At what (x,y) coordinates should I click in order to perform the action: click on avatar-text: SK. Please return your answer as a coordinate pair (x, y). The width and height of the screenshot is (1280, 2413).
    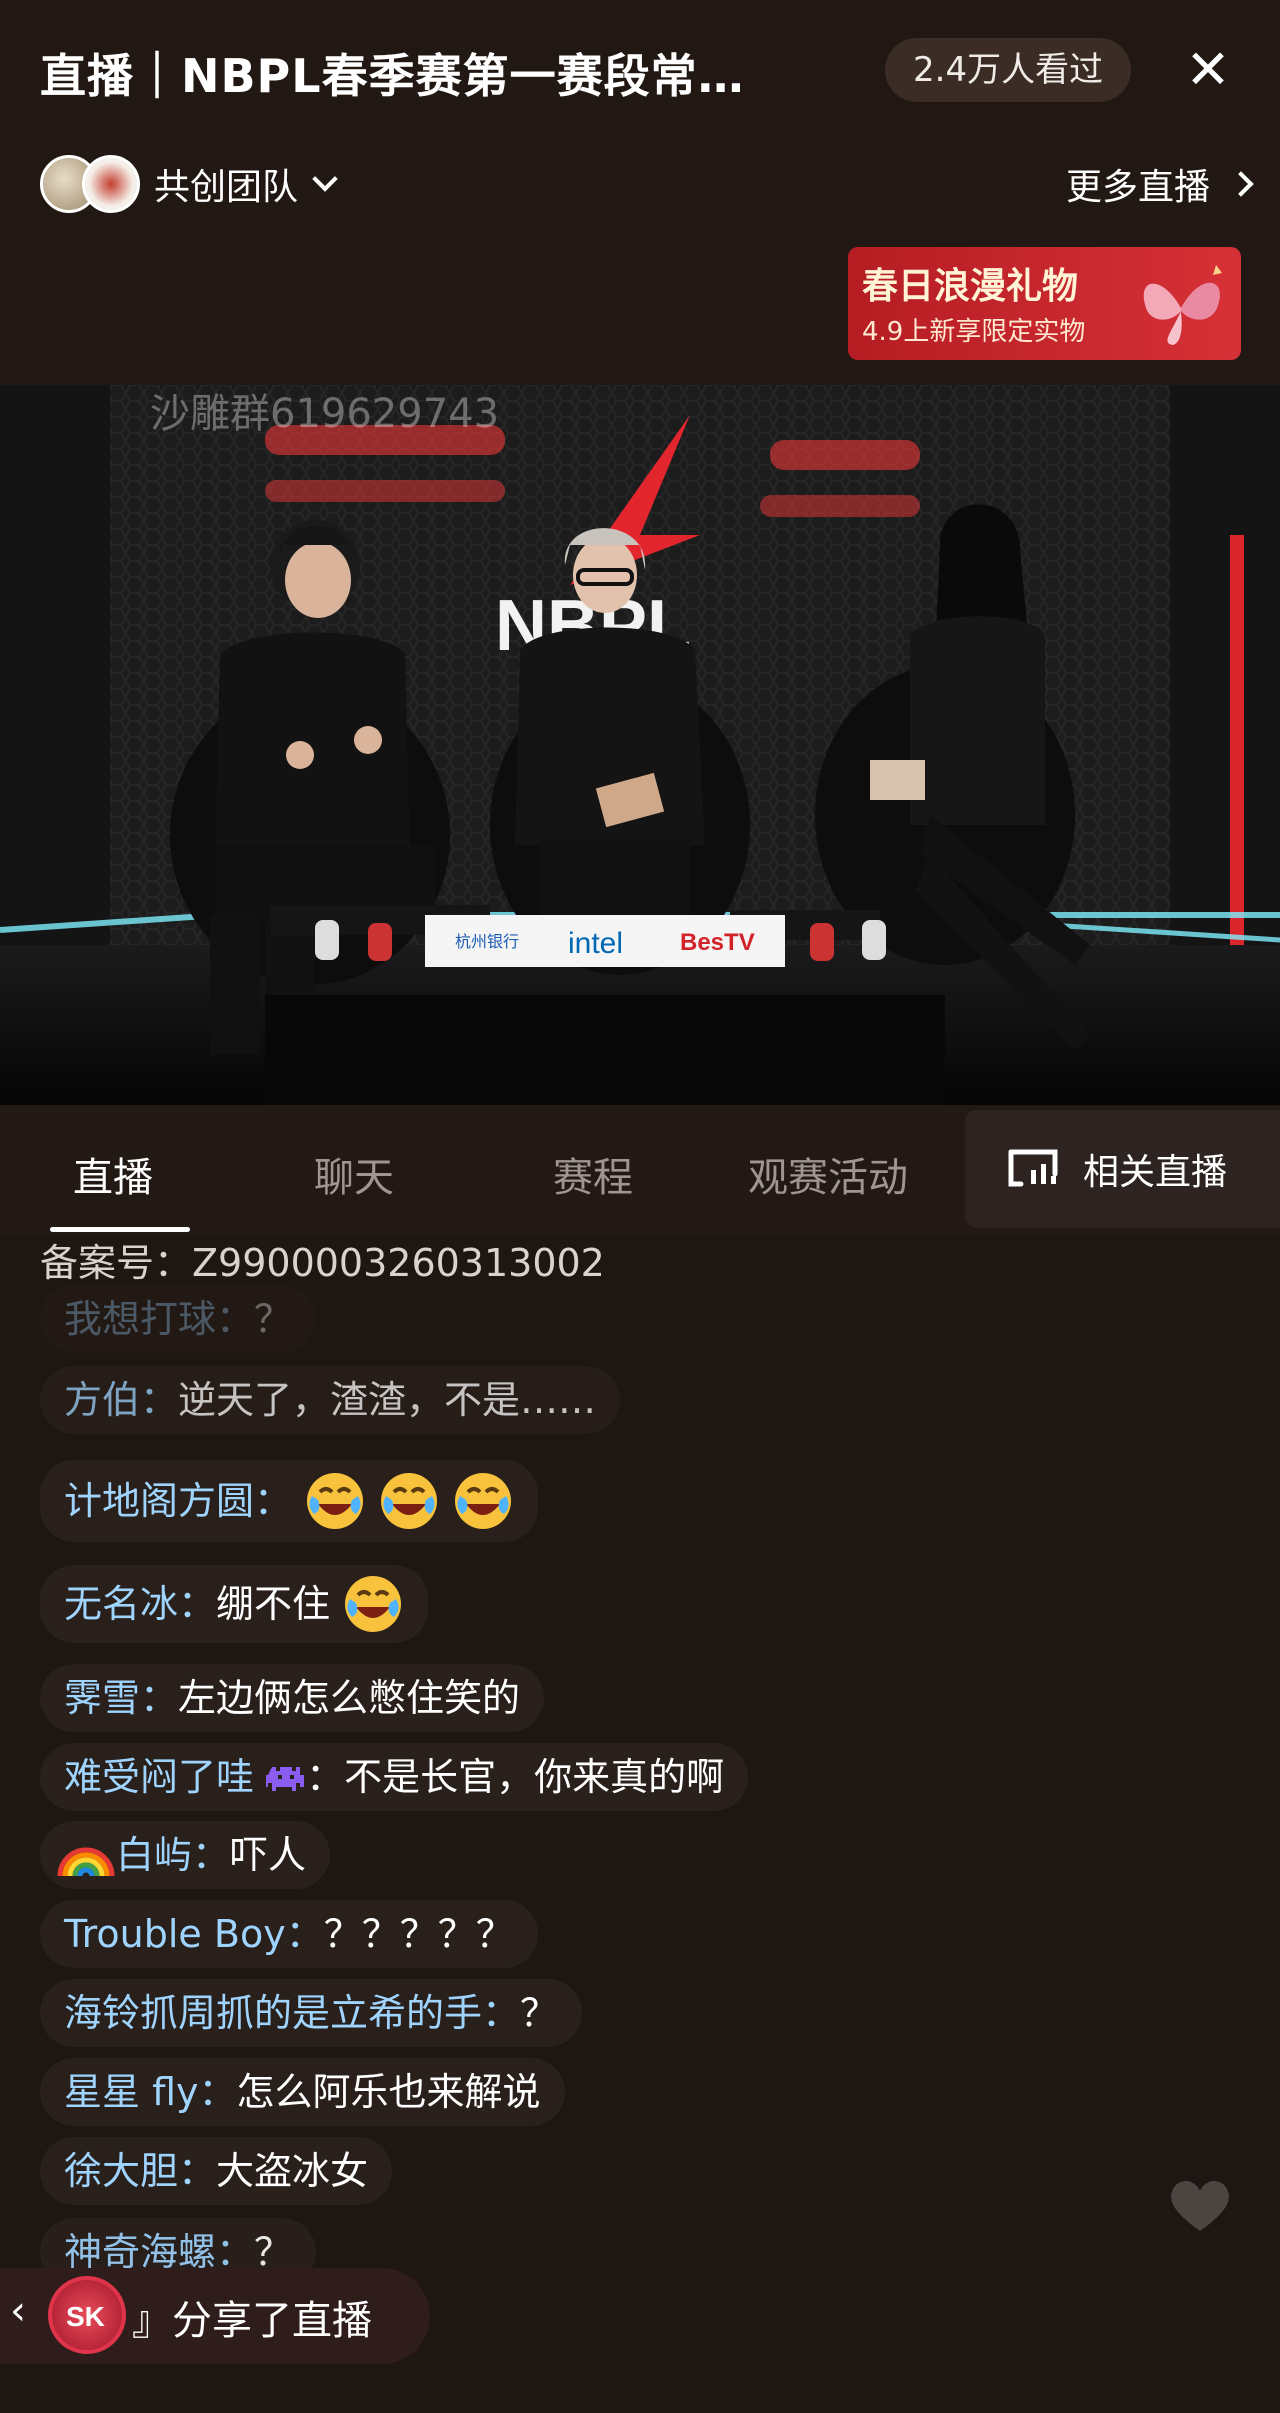
    Looking at the image, I should click on (85, 2316).